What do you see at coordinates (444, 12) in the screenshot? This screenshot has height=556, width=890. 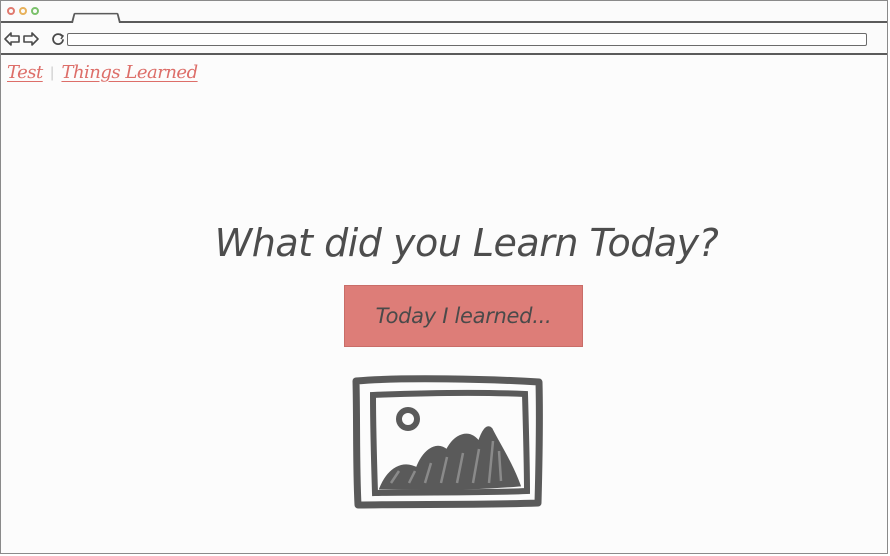 I see `tab-strip` at bounding box center [444, 12].